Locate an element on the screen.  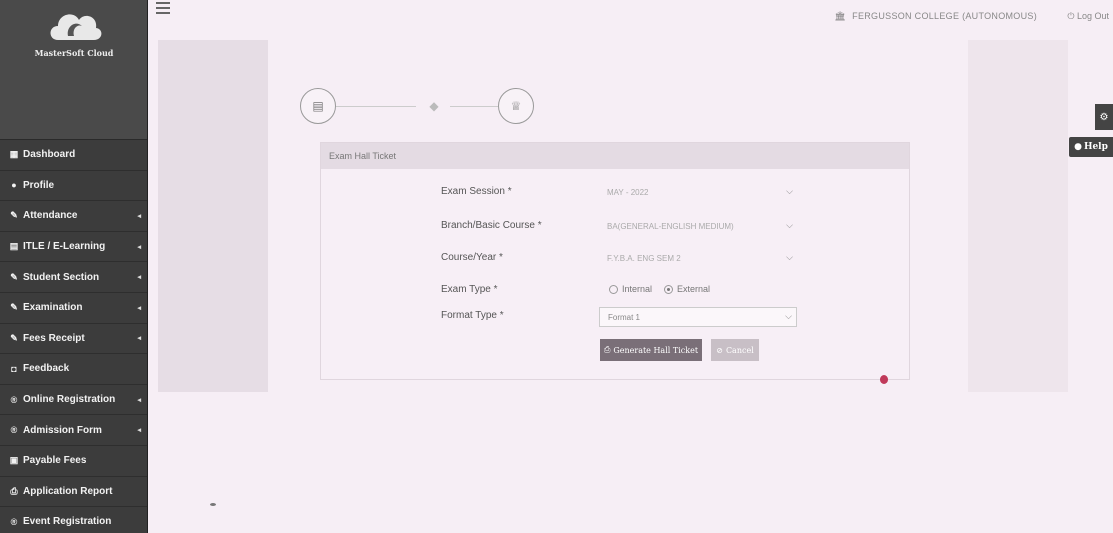
sidebar-item-label: Application Report is located at coordinates (68, 491).